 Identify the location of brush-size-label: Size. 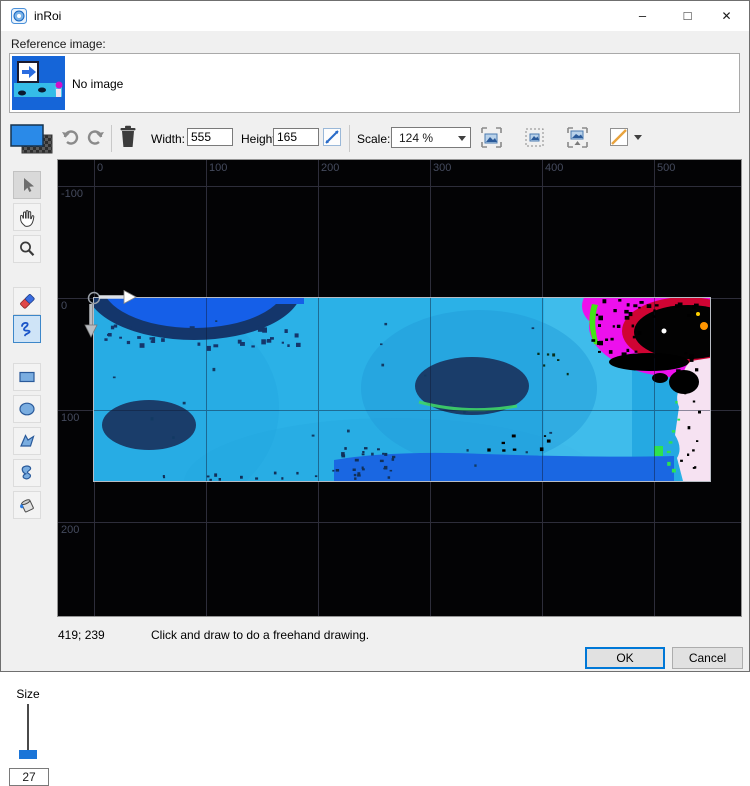
(28, 694).